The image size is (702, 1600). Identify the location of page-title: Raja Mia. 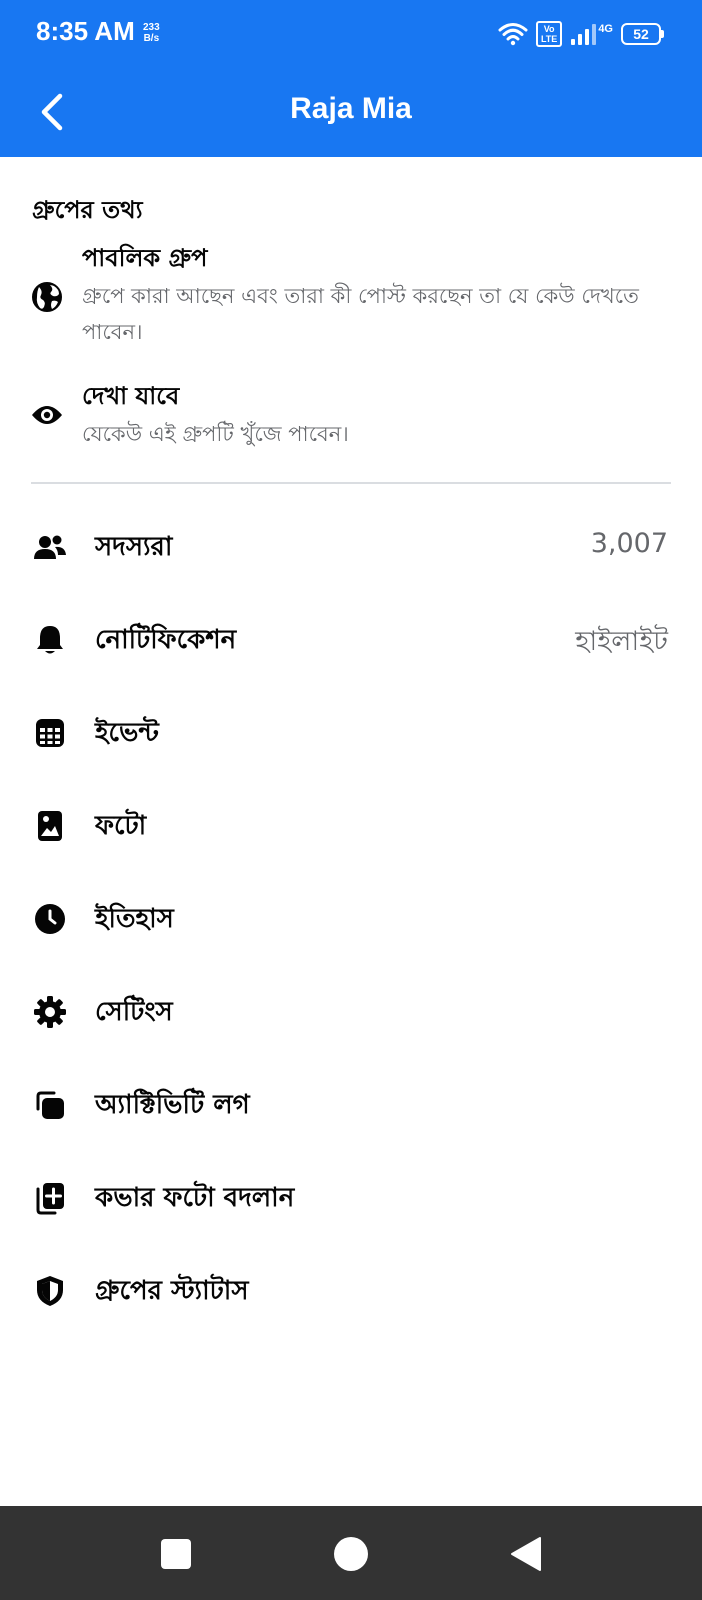
(351, 108).